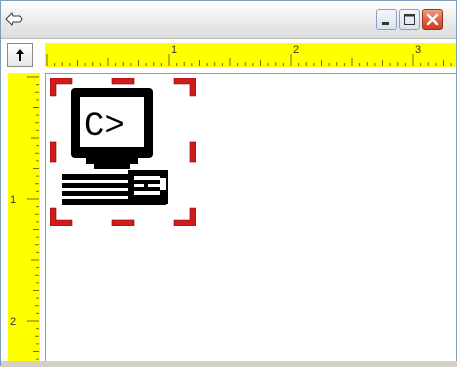  I want to click on horizontal-ruler: 1 2 3, so click(250, 55).